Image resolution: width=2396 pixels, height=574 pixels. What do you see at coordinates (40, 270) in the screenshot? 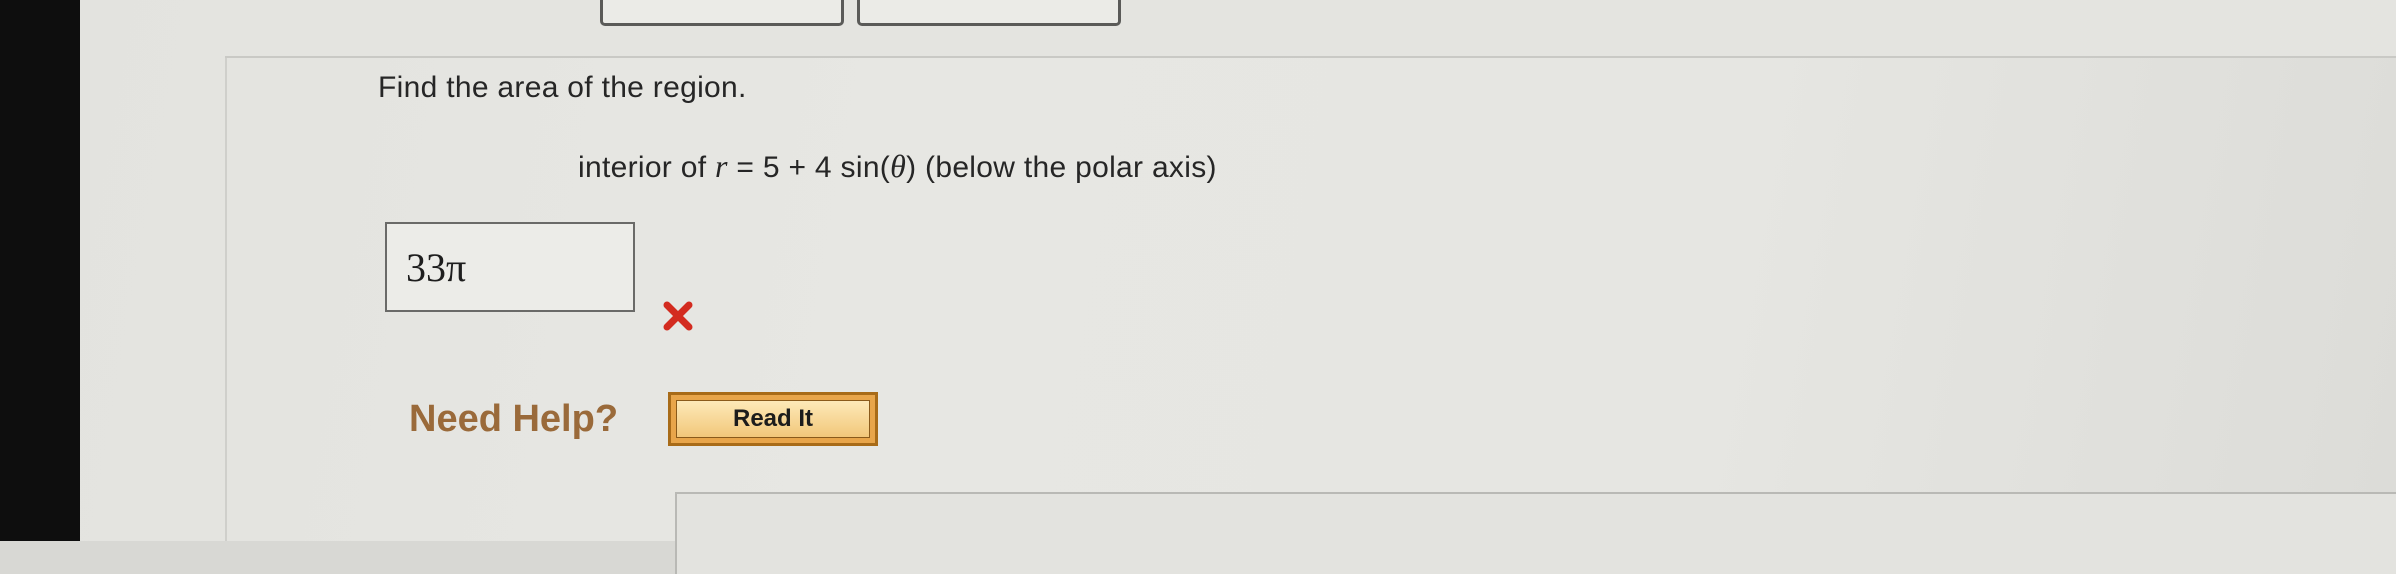
I see `screen-bezel` at bounding box center [40, 270].